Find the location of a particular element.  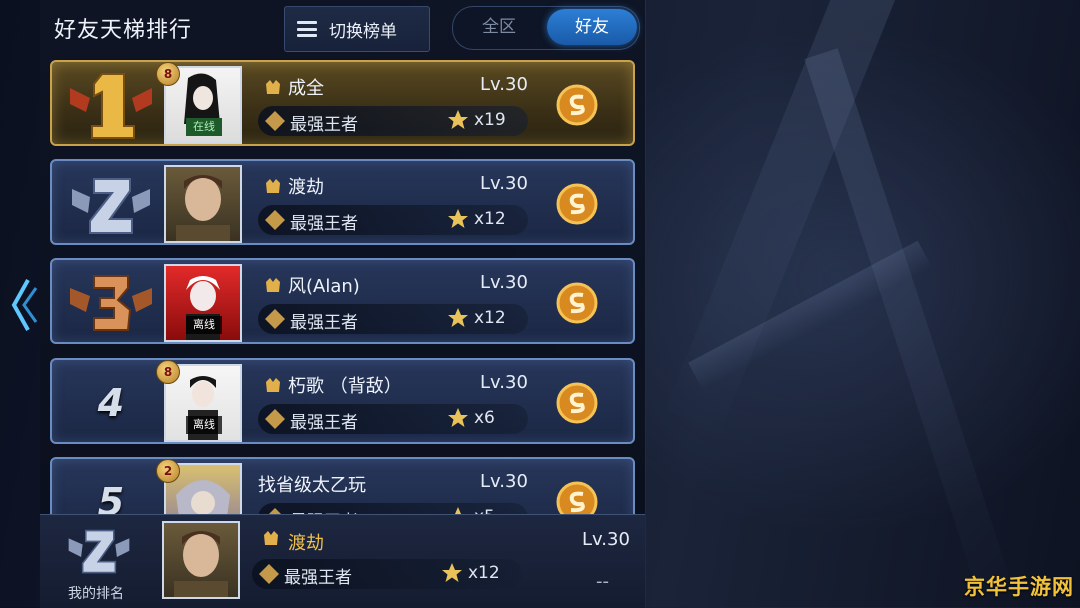

my-extra-value: -- is located at coordinates (602, 581).